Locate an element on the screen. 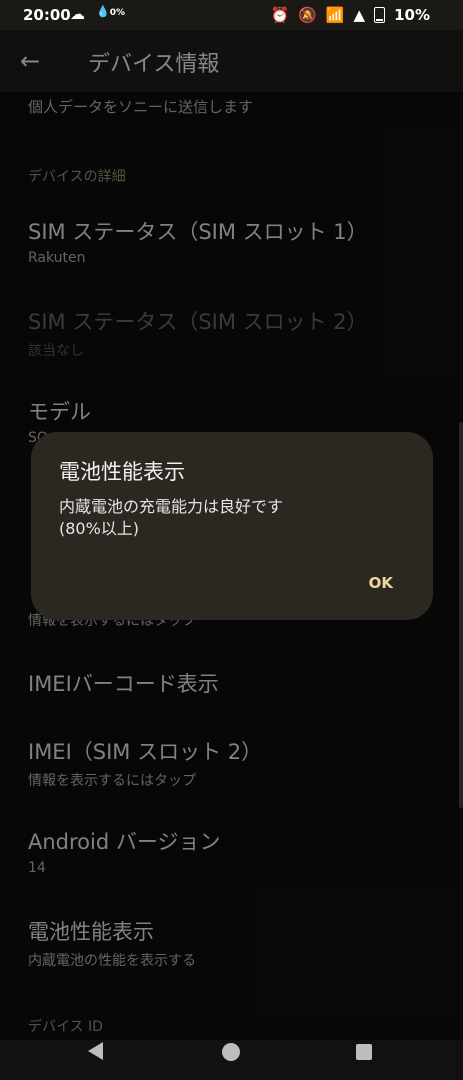 This screenshot has width=463, height=1080. rain-icon: 💧0% is located at coordinates (110, 11).